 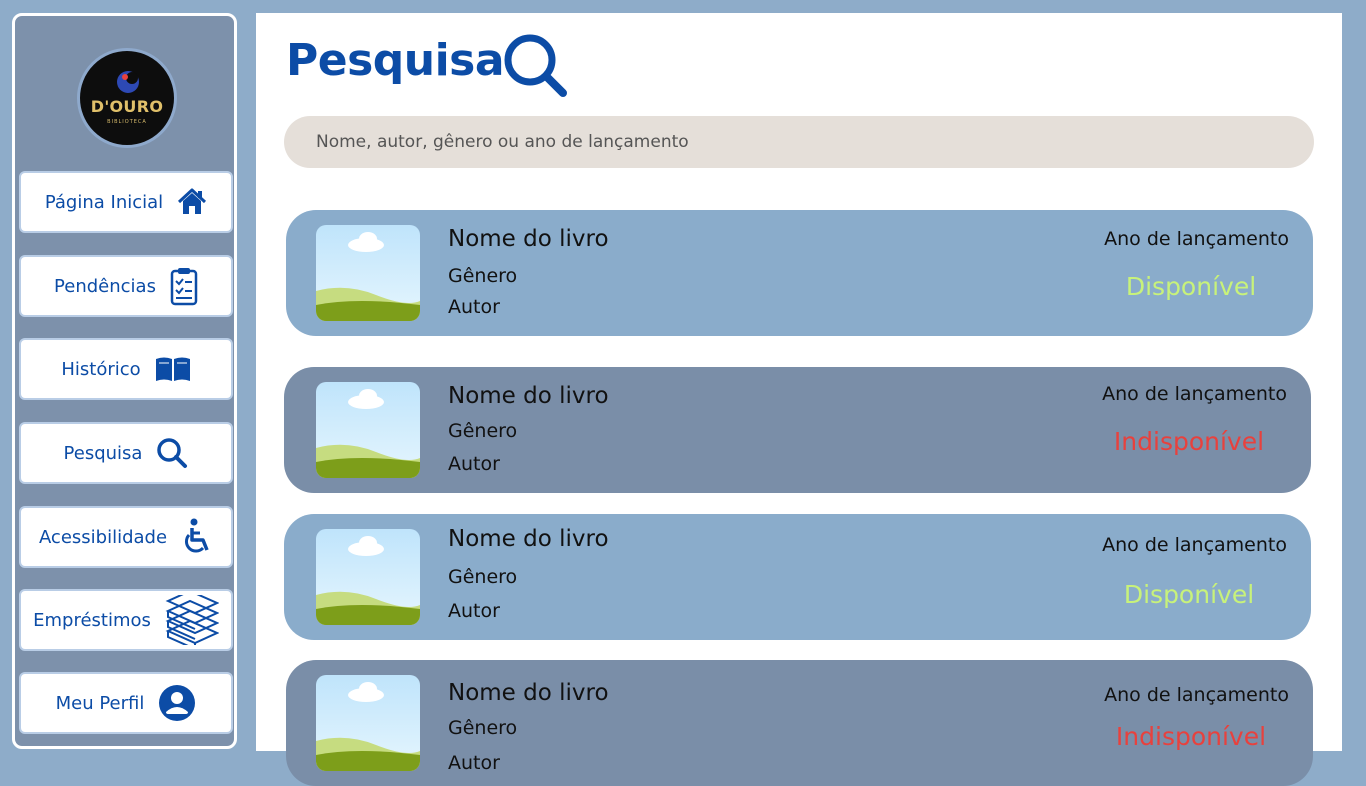 I want to click on sidebar-item-profile: Meu Perfil, so click(x=126, y=703).